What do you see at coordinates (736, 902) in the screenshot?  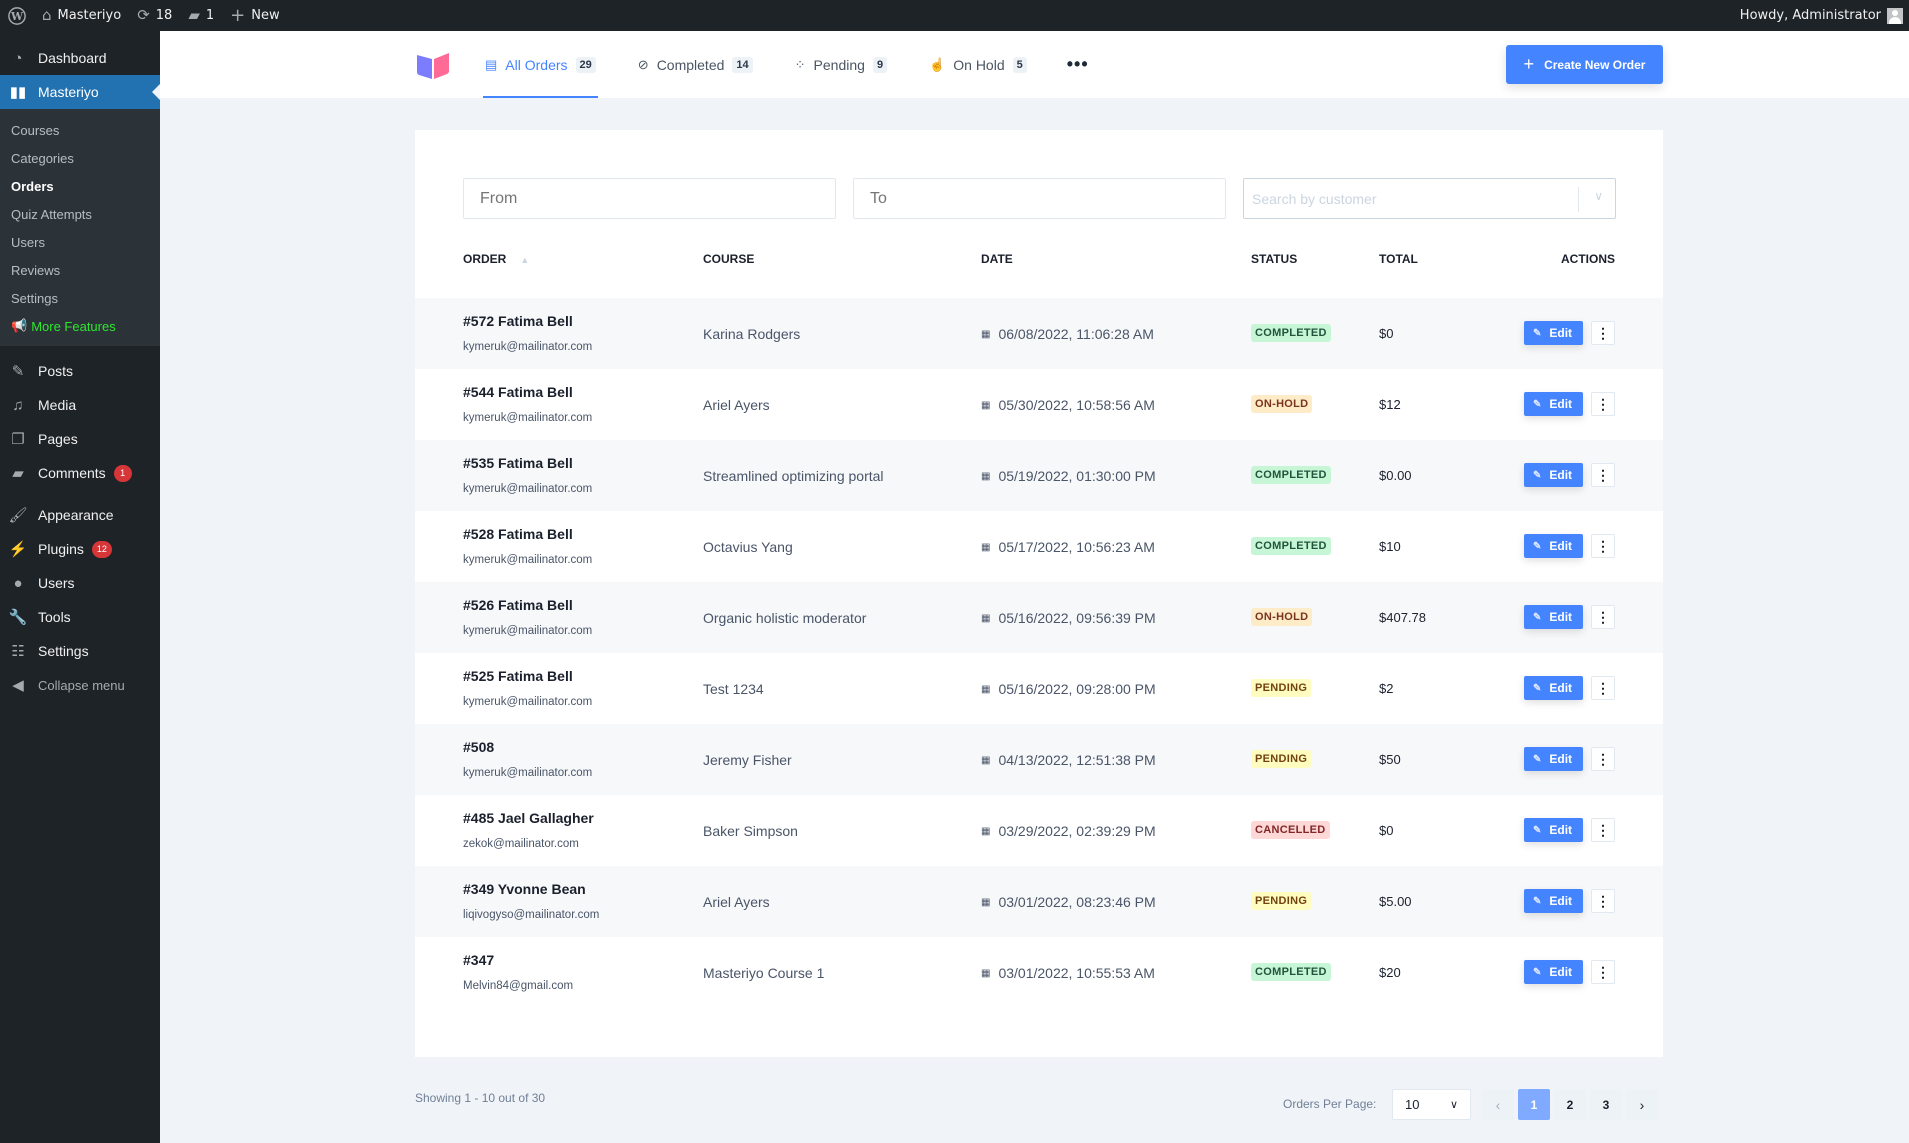 I see `course-name: Ariel Ayers` at bounding box center [736, 902].